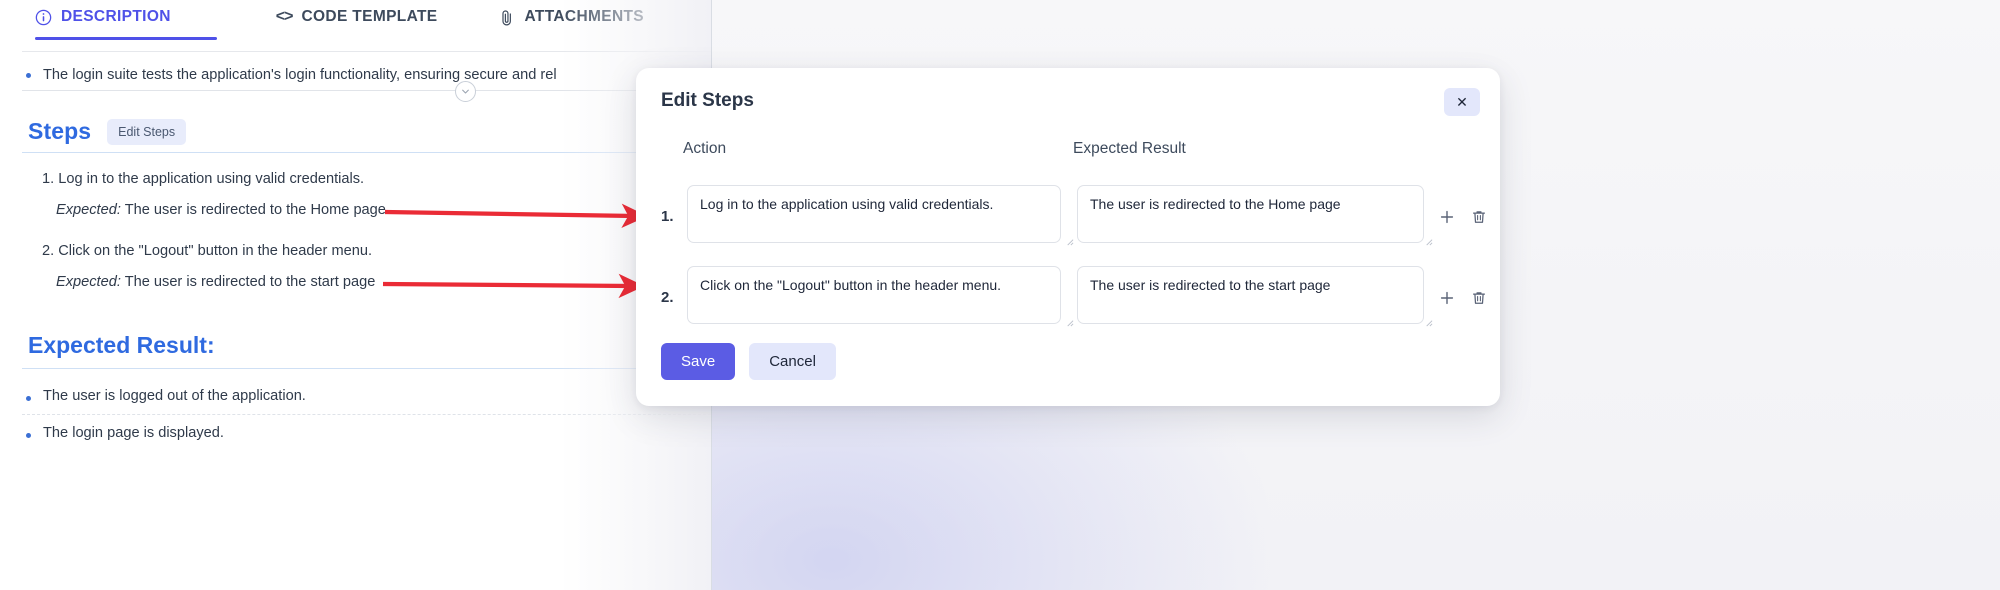  I want to click on row-2-action-input, so click(874, 295).